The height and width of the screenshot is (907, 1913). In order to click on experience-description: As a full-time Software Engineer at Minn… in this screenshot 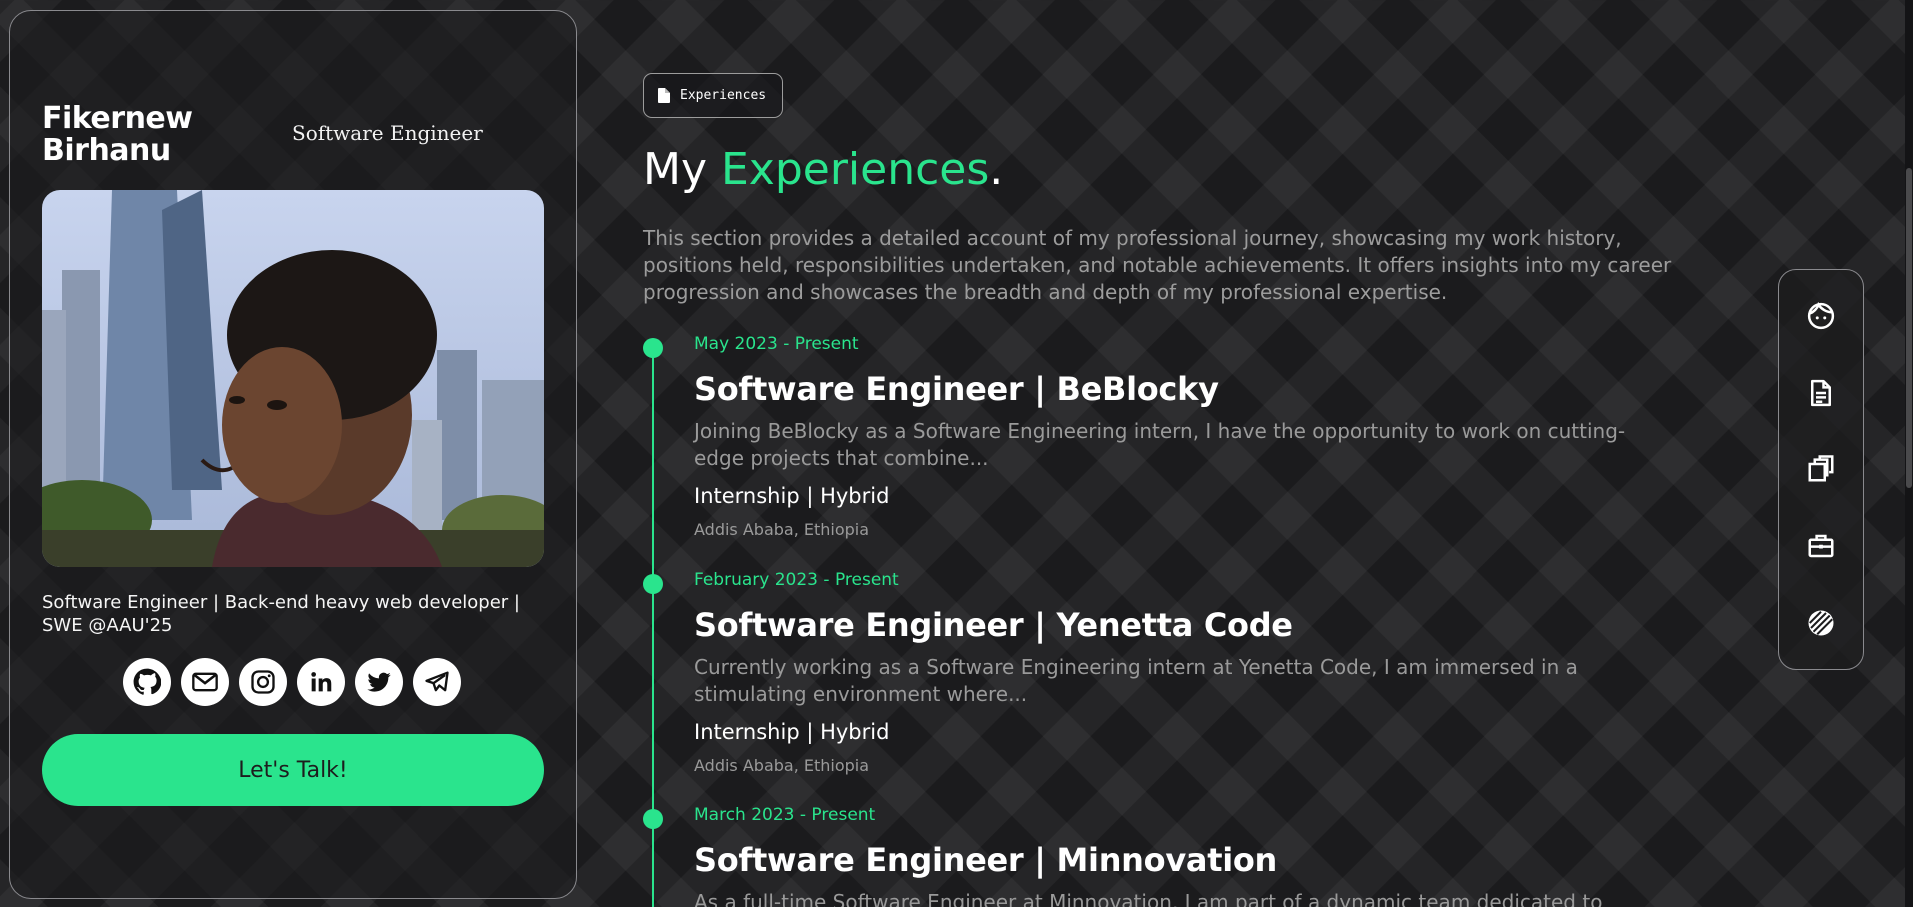, I will do `click(1148, 898)`.